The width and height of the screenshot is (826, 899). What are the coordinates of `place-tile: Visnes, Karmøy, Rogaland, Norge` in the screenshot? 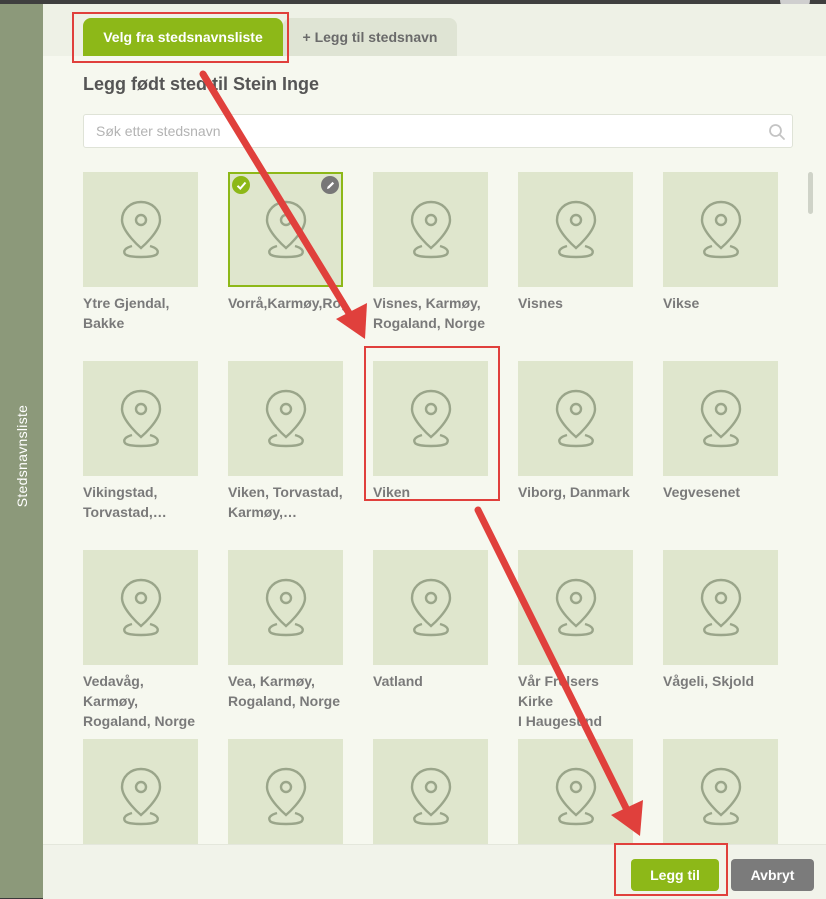 It's located at (430, 252).